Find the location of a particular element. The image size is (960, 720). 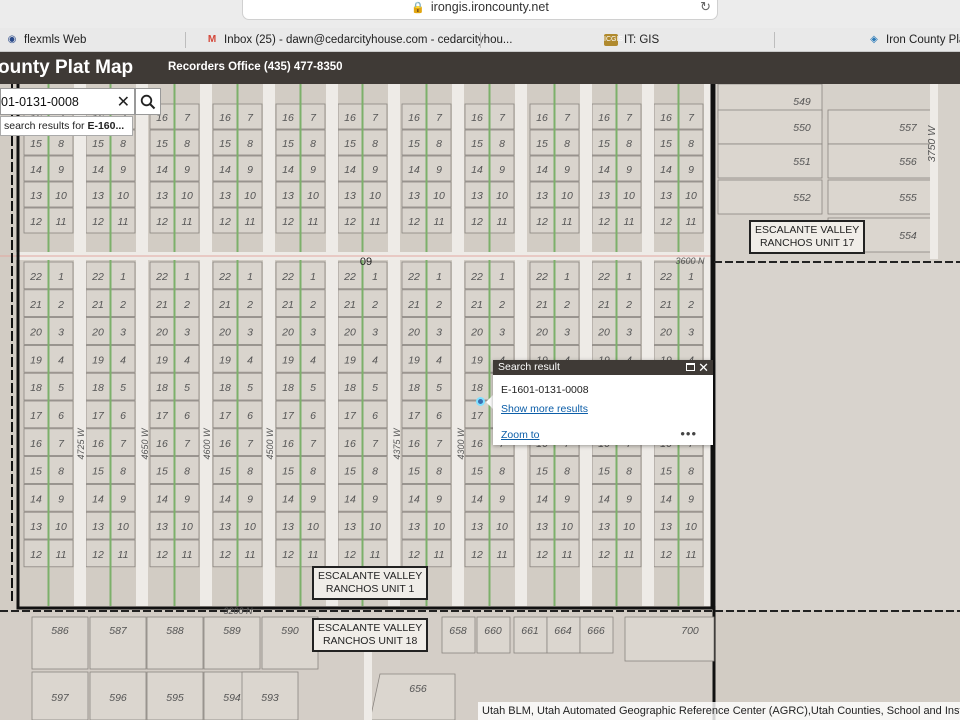

lot-number: 552 is located at coordinates (802, 198).